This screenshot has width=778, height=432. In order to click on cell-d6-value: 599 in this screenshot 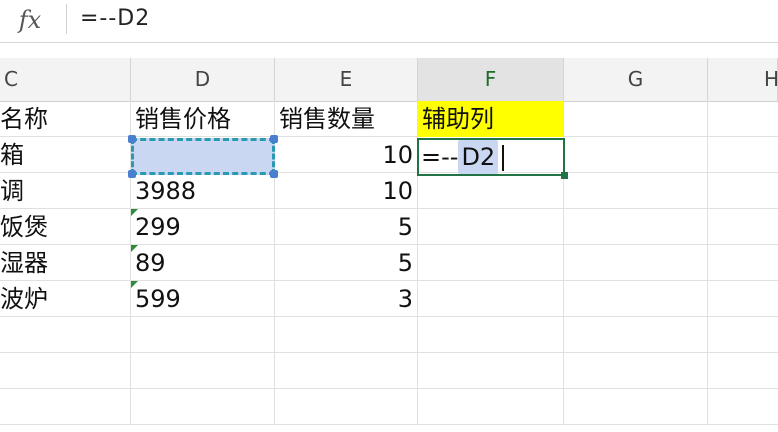, I will do `click(158, 299)`.